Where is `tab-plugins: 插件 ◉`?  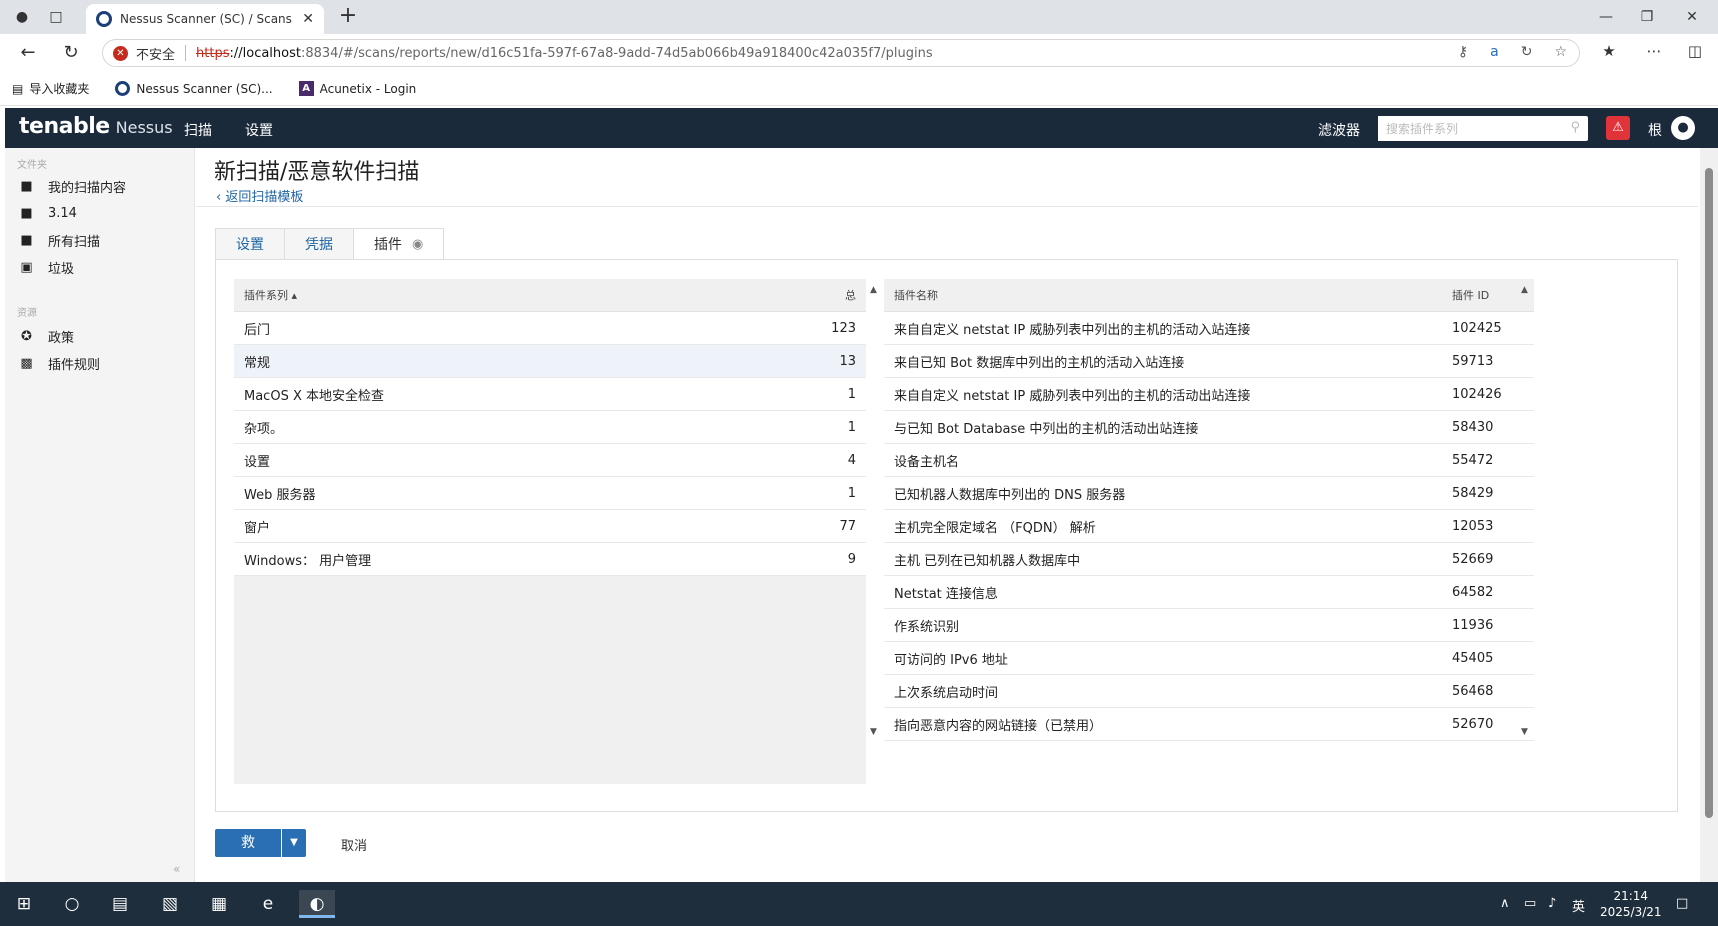
tab-plugins: 插件 ◉ is located at coordinates (399, 244).